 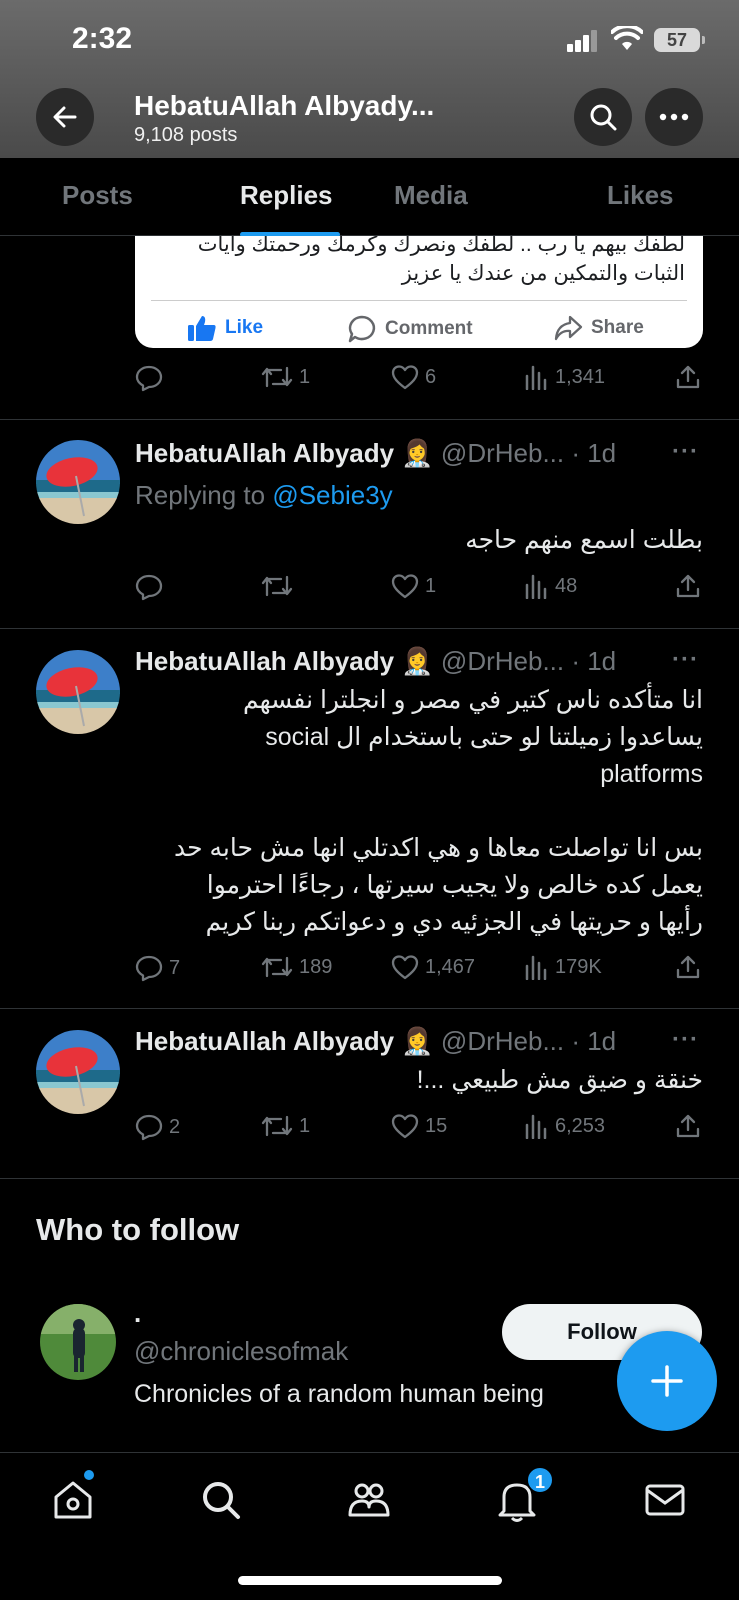 I want to click on communities-icon, so click(x=369, y=1500).